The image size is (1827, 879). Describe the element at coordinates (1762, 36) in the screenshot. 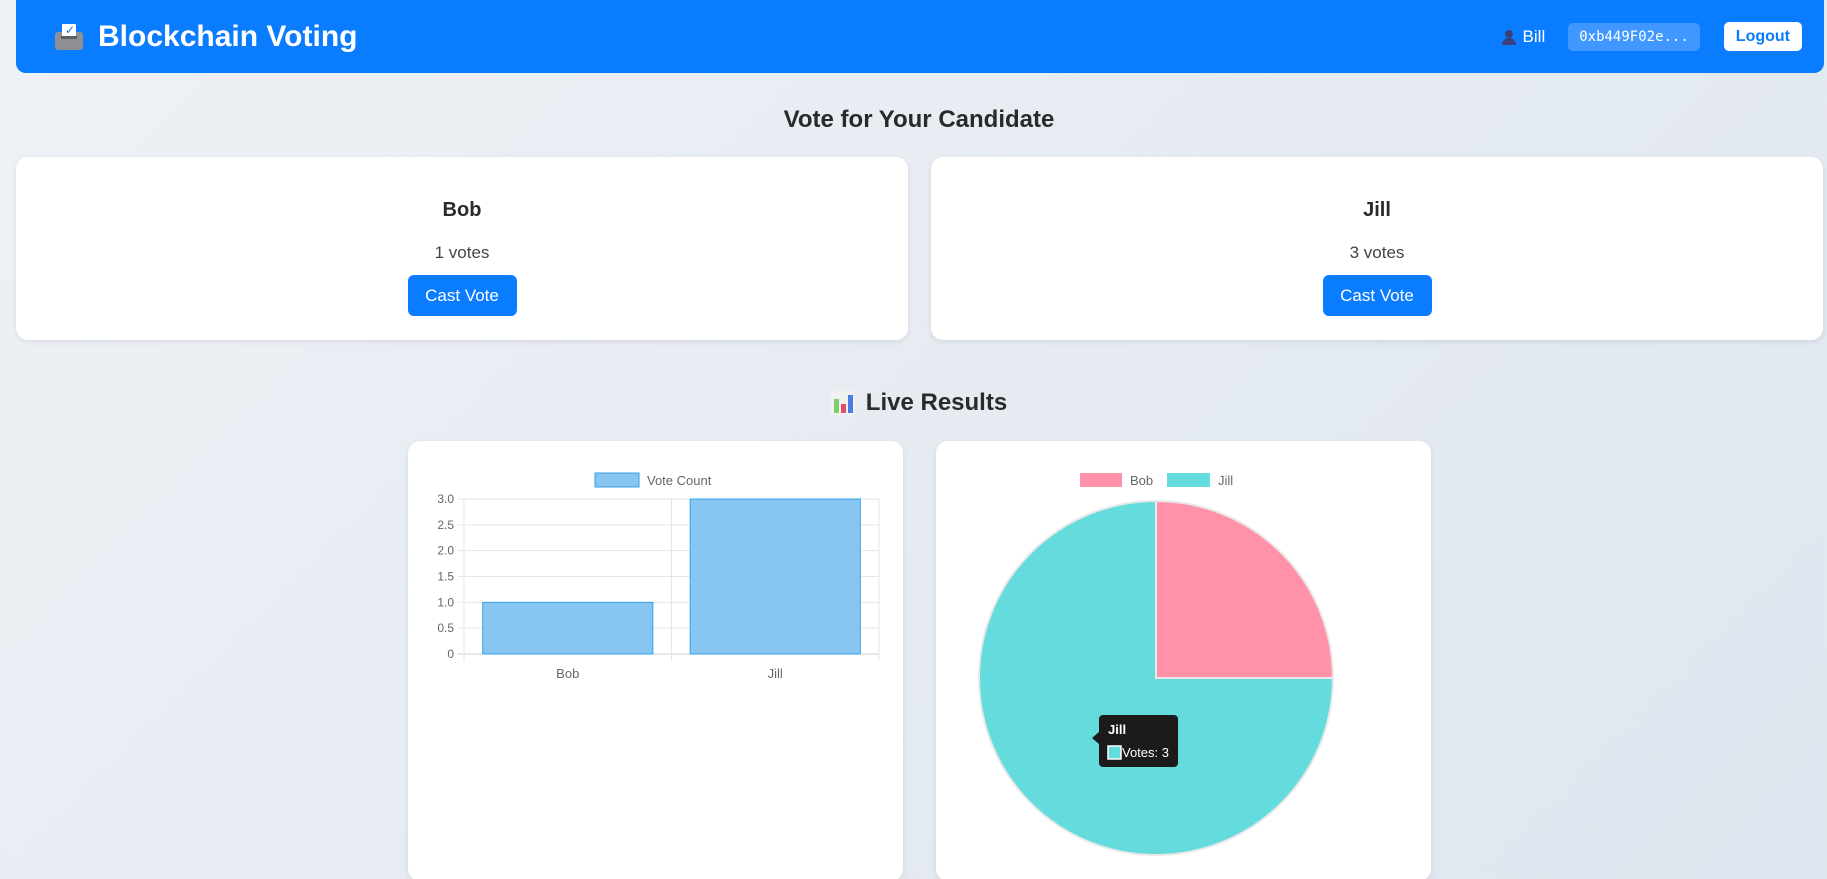

I see `logout-button: Logout` at that location.